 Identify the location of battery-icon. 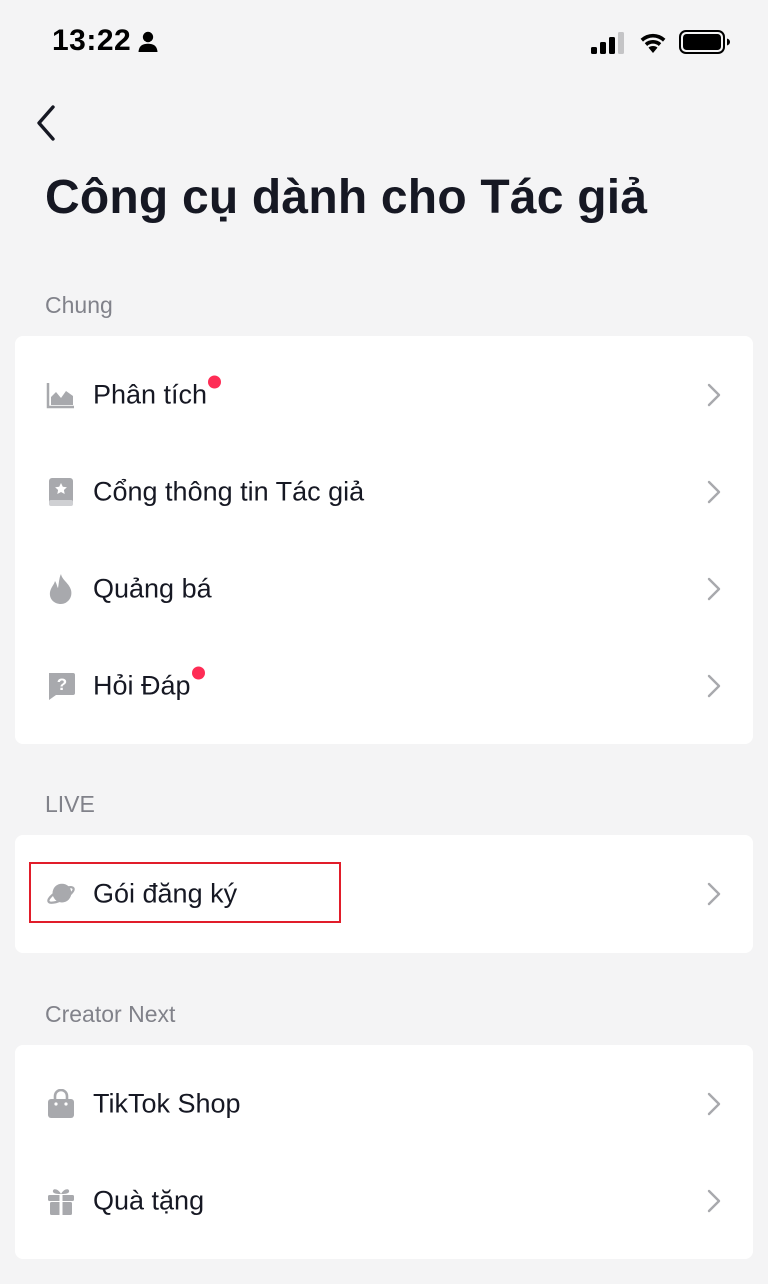
(704, 42).